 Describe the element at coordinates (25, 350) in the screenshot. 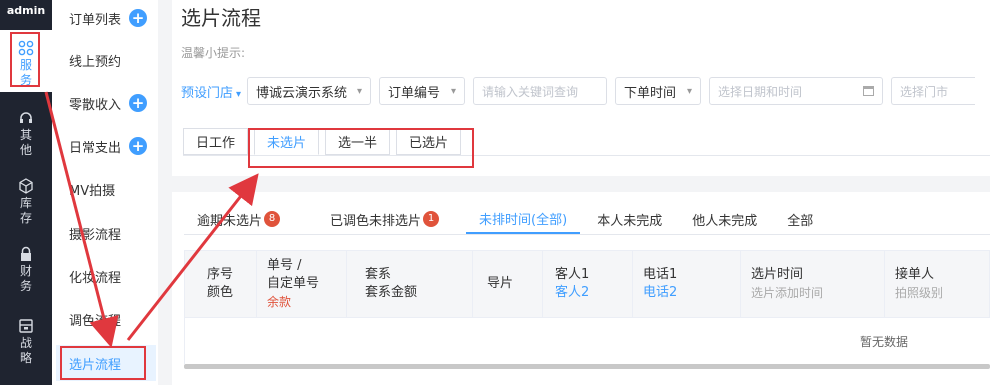

I see `rail-item-label: 战略` at that location.